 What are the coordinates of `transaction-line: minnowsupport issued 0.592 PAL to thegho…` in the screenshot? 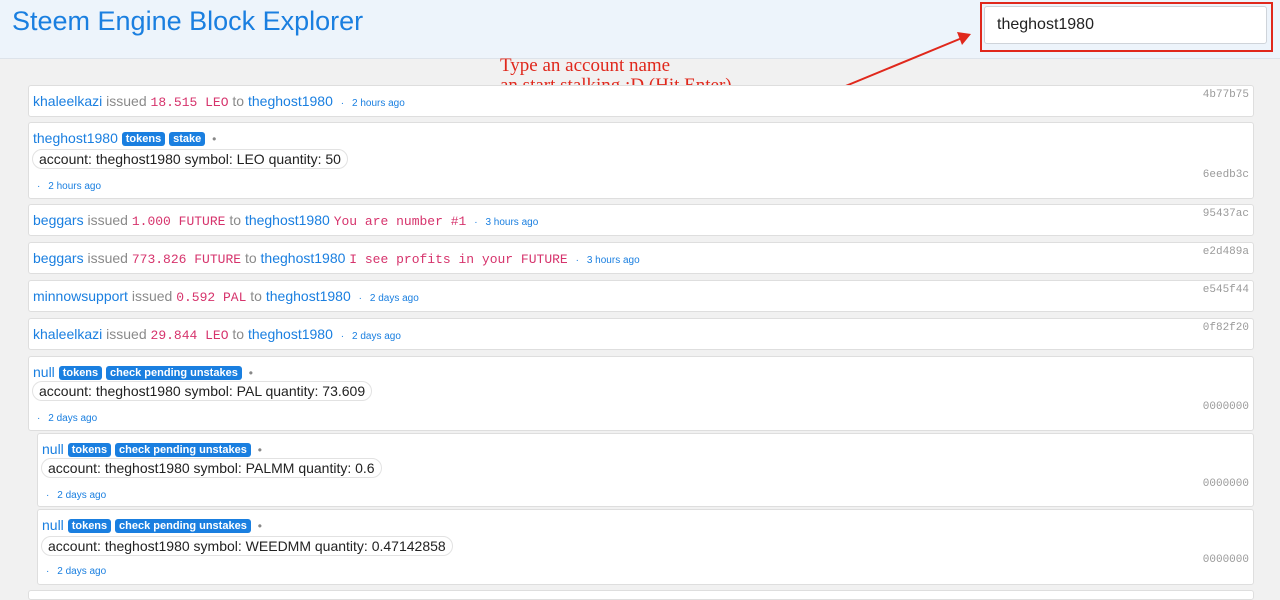 It's located at (226, 296).